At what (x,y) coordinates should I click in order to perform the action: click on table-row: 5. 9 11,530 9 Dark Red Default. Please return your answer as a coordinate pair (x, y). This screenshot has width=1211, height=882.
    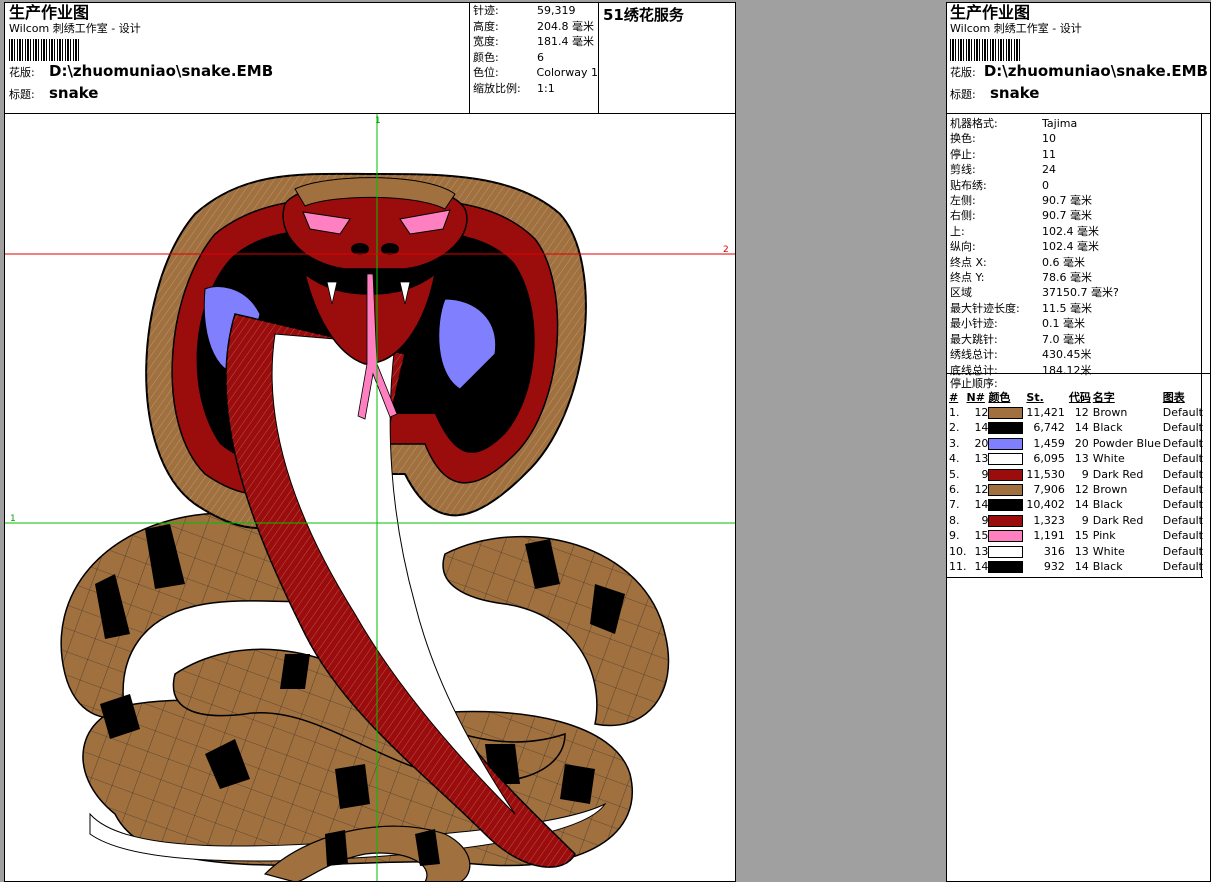
    Looking at the image, I should click on (1076, 474).